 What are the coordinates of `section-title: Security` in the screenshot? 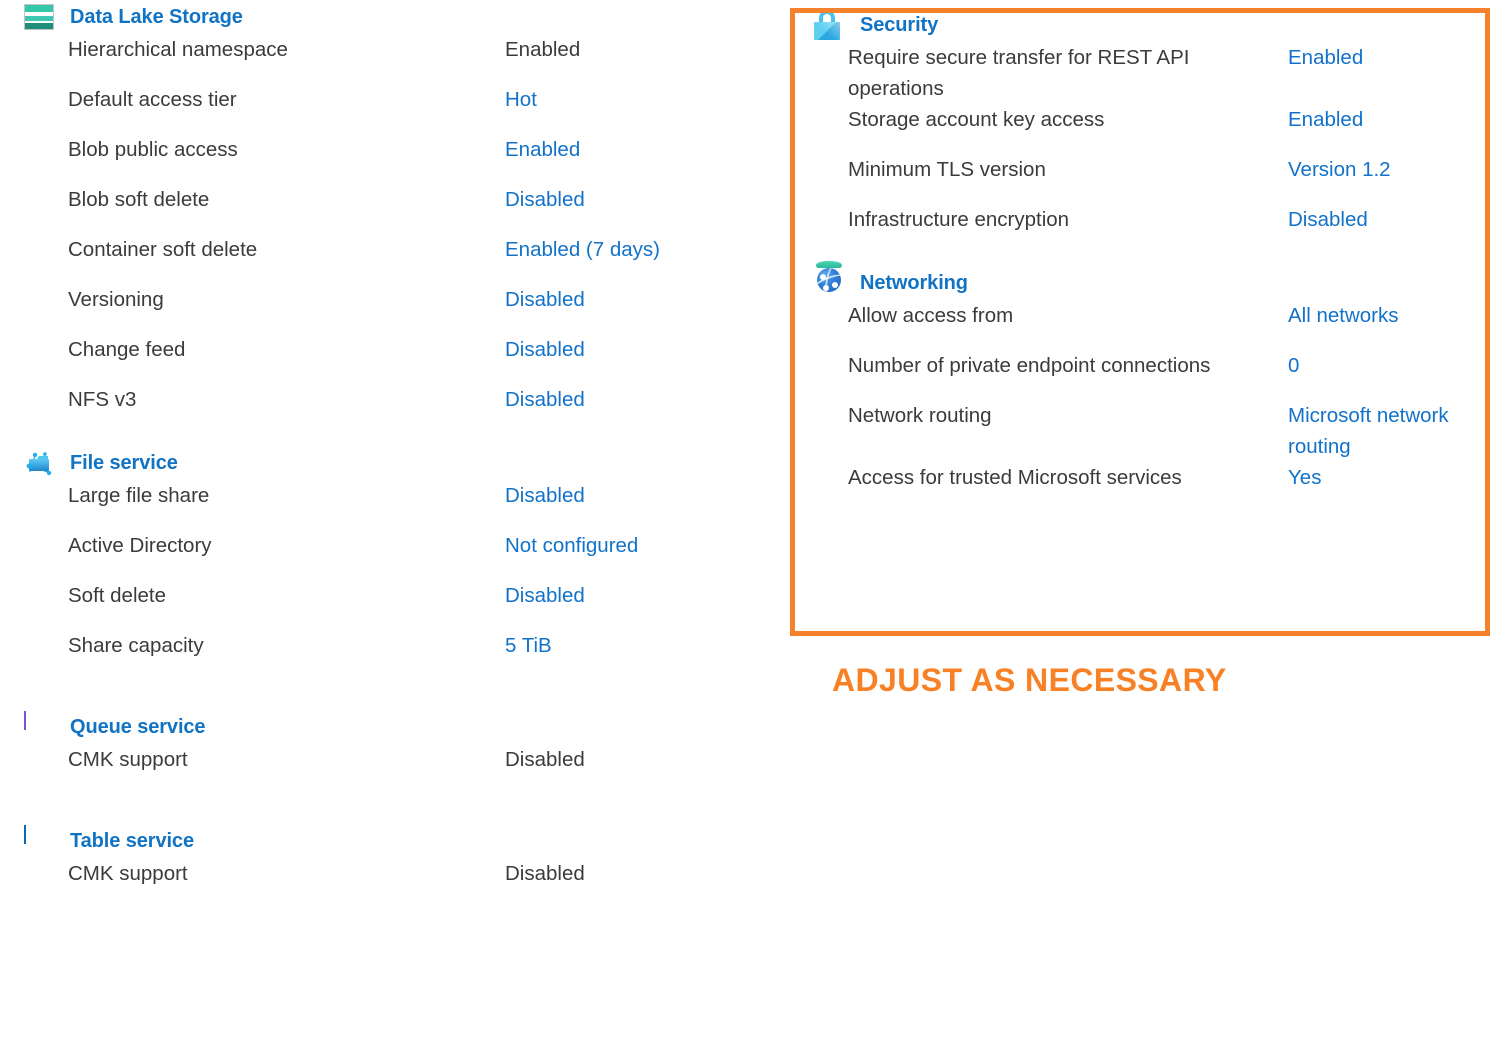 It's located at (899, 24).